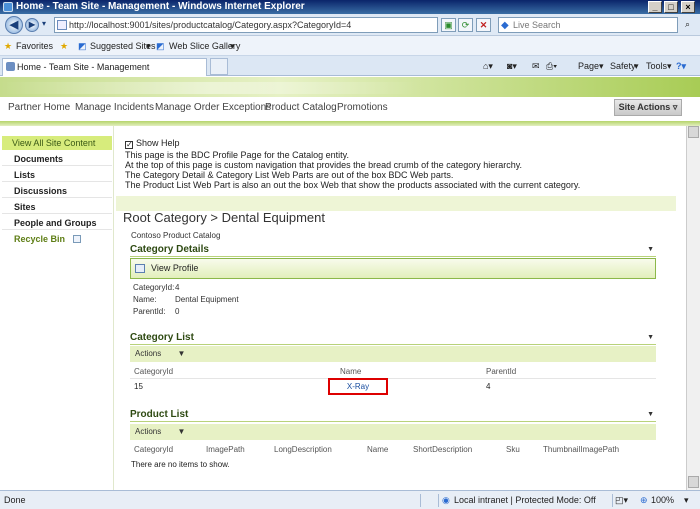  I want to click on new-tab-button, so click(219, 66).